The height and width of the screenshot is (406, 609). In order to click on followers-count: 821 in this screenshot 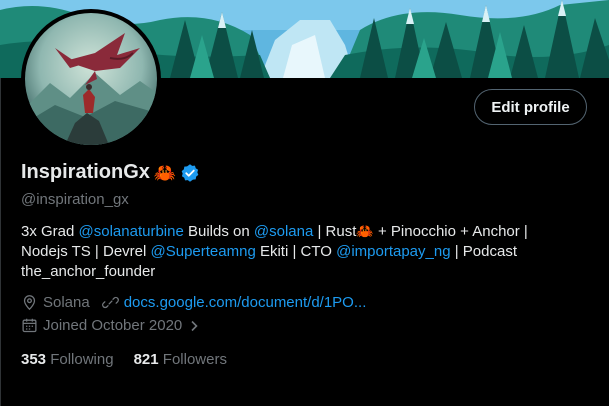, I will do `click(146, 359)`.